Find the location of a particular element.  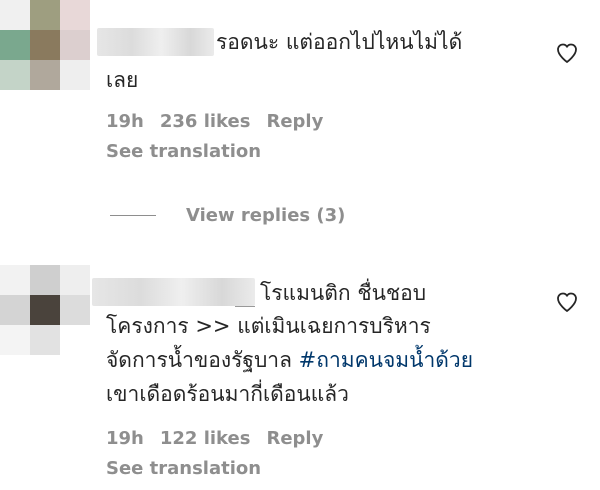

comment-text-line: โรแมนติก ชื่นชอบ is located at coordinates (343, 293).